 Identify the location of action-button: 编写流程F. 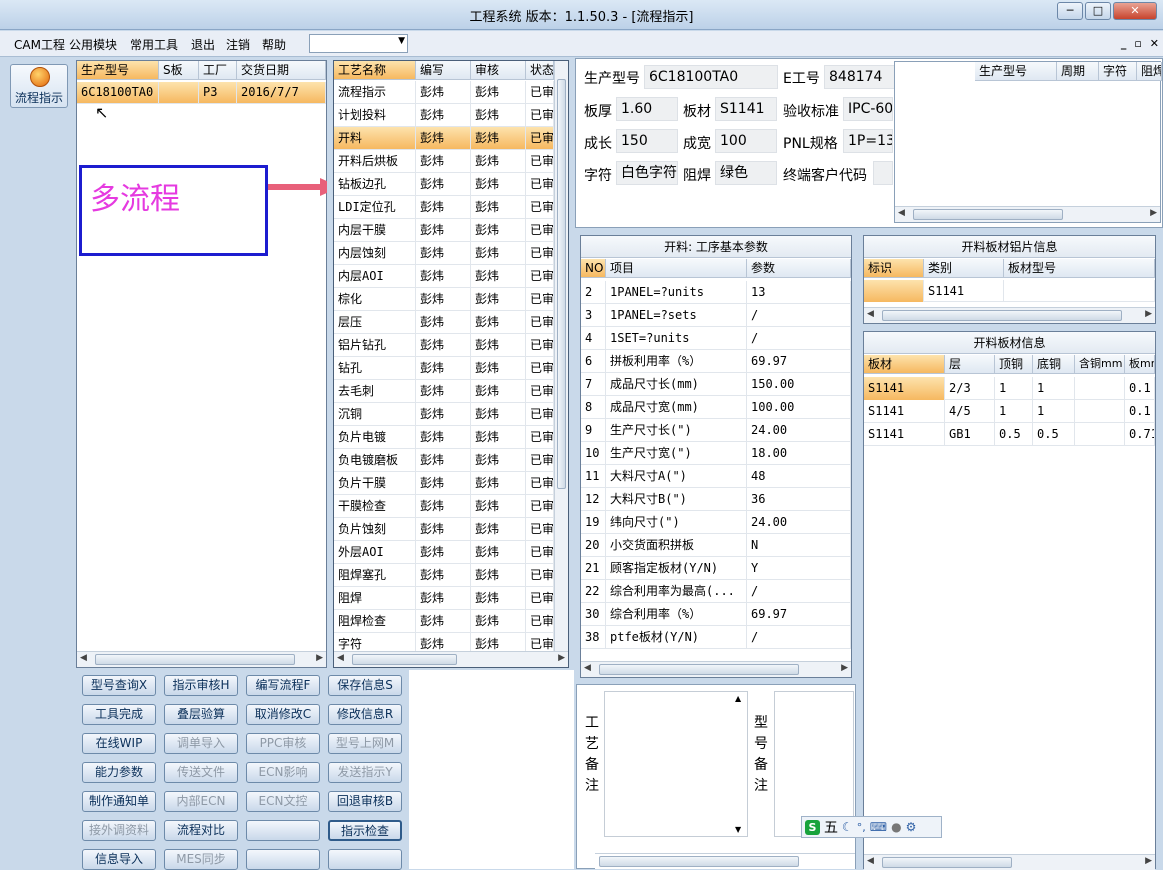
(283, 685).